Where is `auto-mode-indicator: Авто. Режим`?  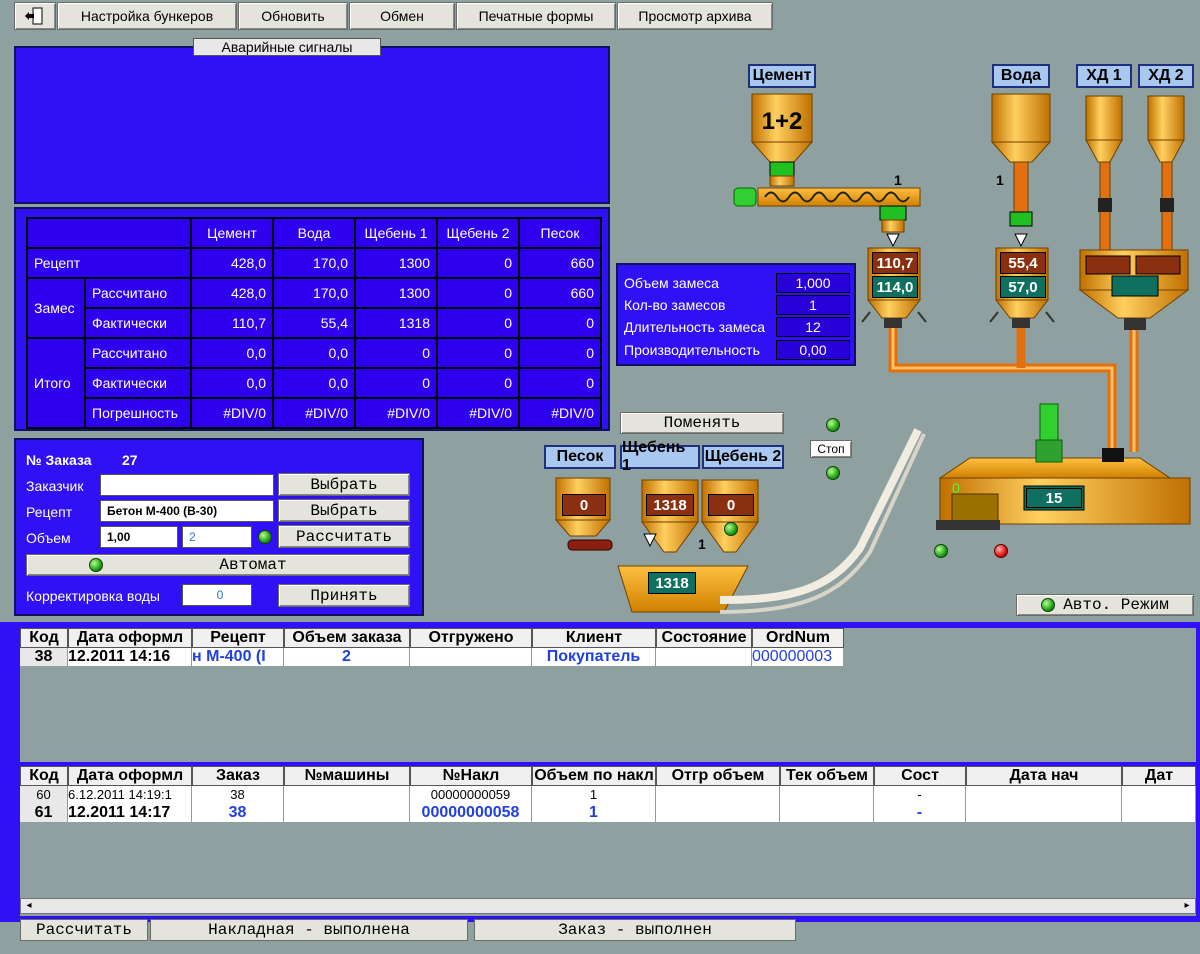 auto-mode-indicator: Авто. Режим is located at coordinates (1105, 605).